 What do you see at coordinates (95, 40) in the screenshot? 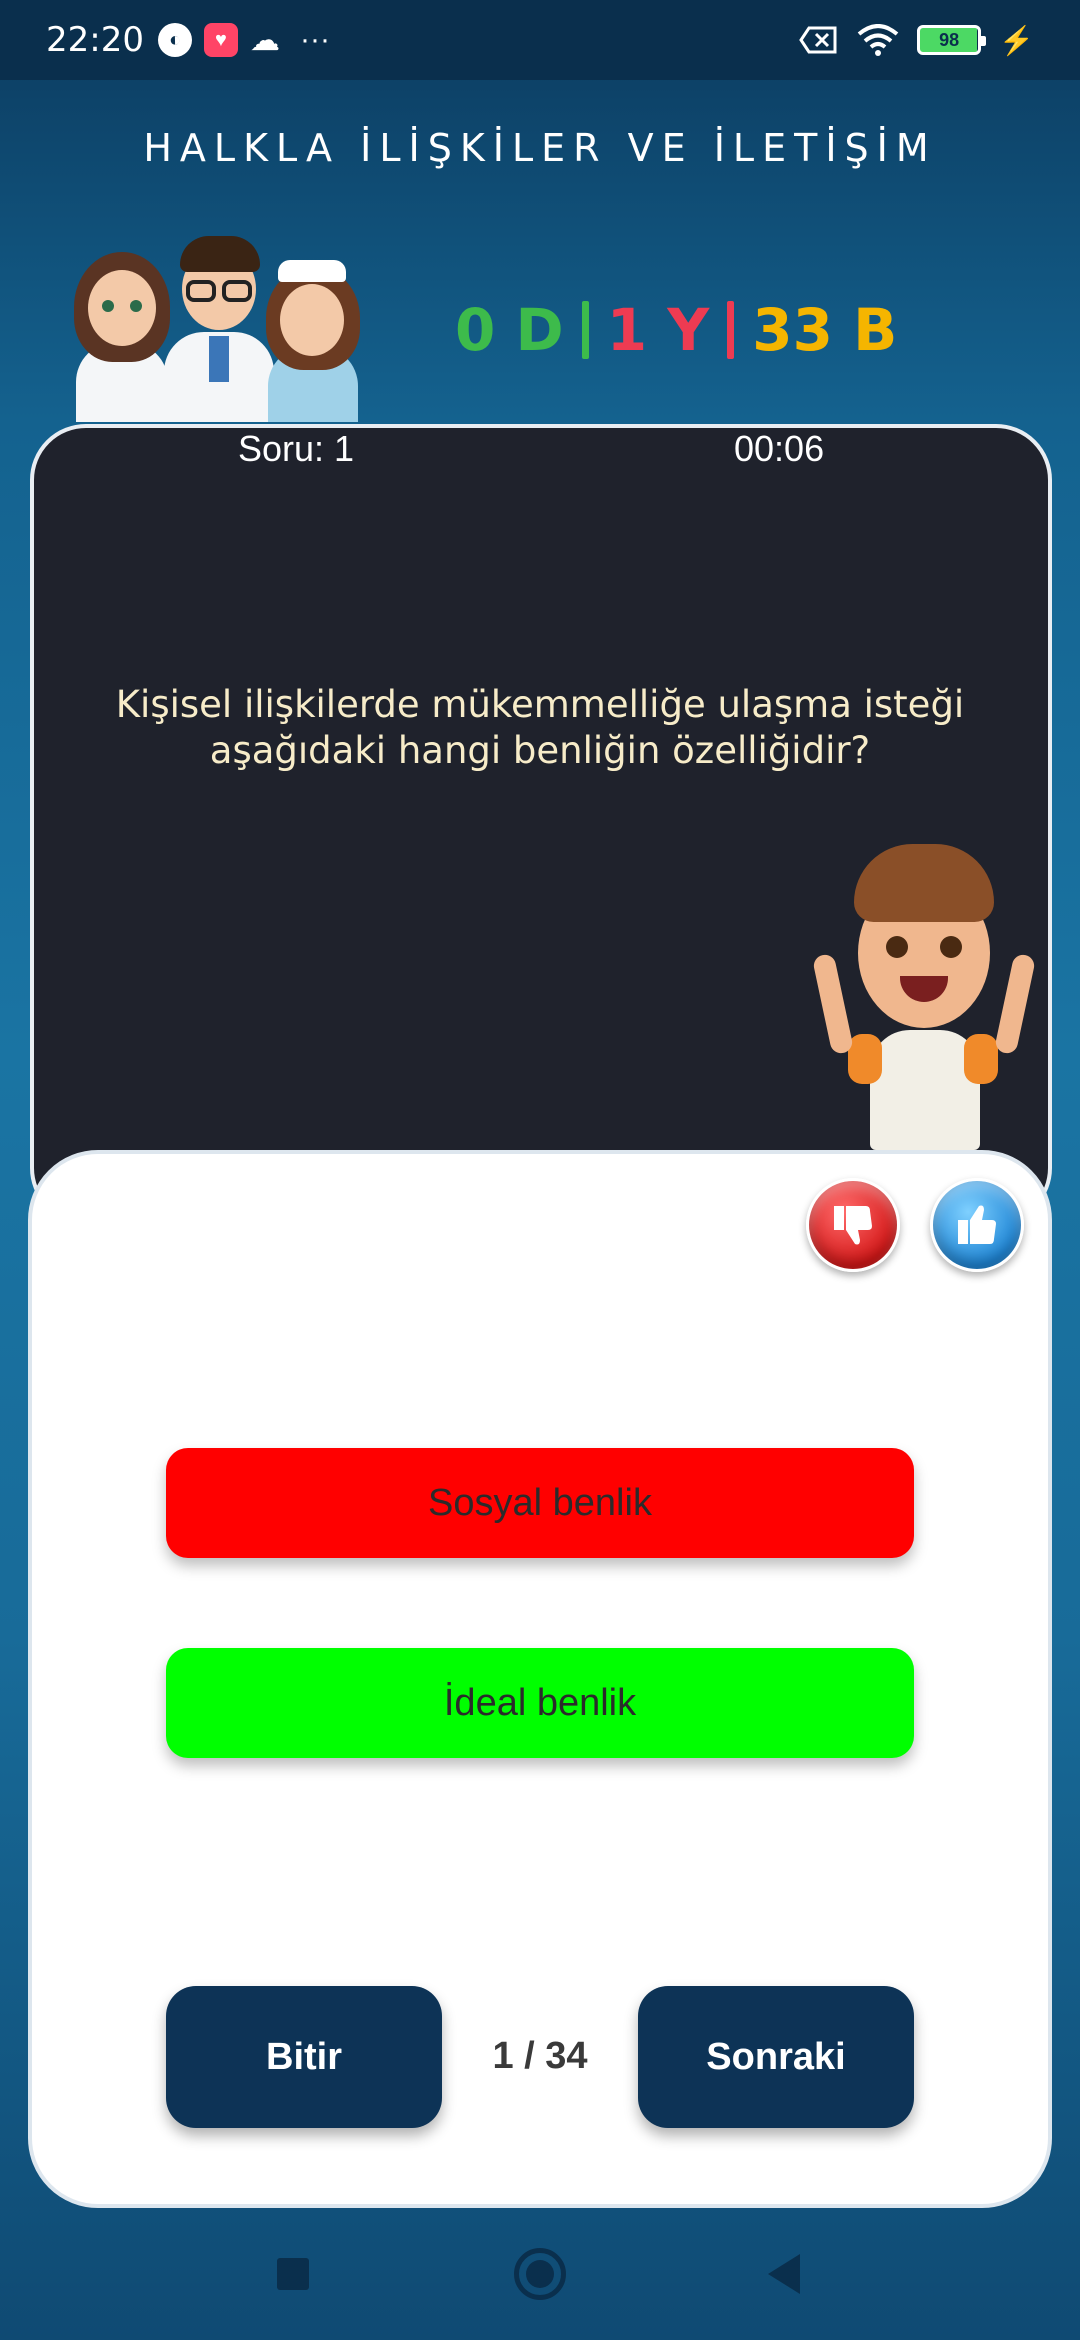
I see `status-time: 22:20` at bounding box center [95, 40].